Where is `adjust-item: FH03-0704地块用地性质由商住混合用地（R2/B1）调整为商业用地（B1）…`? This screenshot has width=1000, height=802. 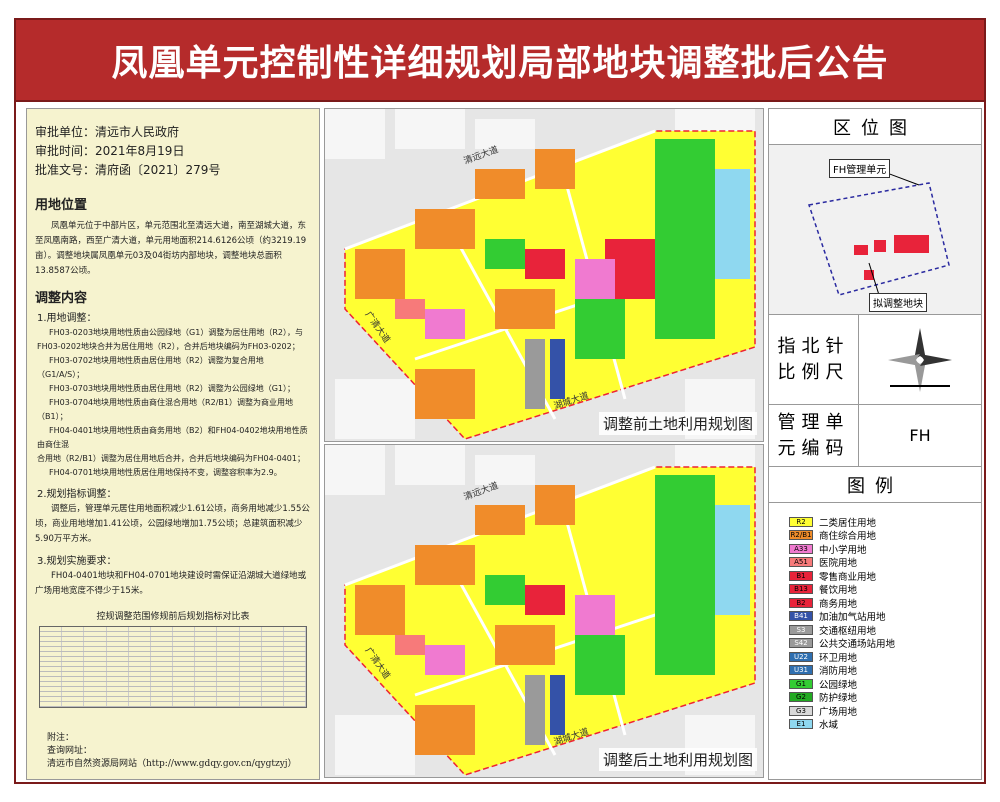
adjust-item: FH03-0704地块用地性质由商住混合用地（R2/B1）调整为商业用地（B1）… is located at coordinates (165, 409).